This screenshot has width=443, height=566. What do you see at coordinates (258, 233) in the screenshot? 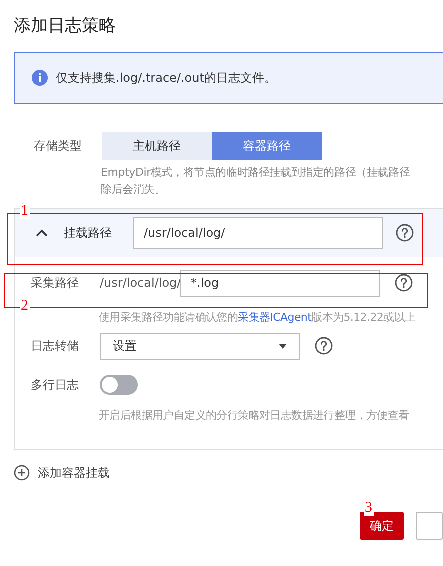
I see `mount-path-input: /usr/local/log/` at bounding box center [258, 233].